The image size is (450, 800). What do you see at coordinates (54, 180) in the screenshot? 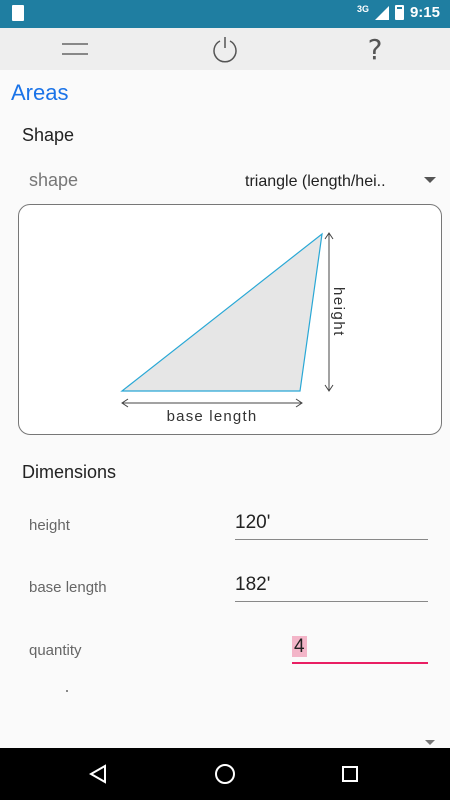
I see `shape-label: shape` at bounding box center [54, 180].